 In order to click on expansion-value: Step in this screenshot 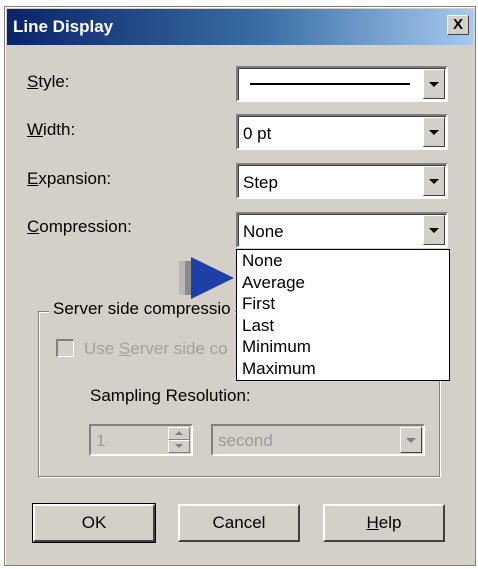, I will do `click(260, 182)`.